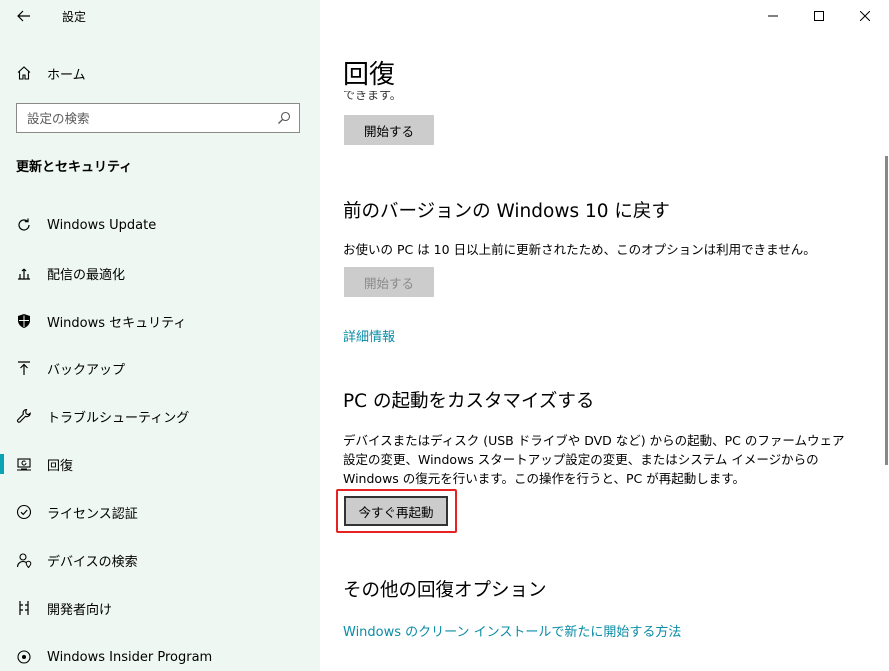  What do you see at coordinates (92, 514) in the screenshot?
I see `sidebar-item-label: ライセンス認証` at bounding box center [92, 514].